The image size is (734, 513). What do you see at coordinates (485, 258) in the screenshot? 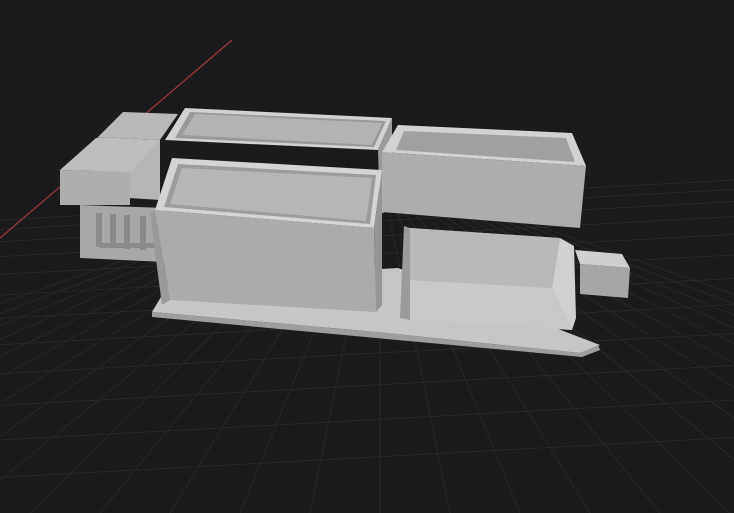
I see `tray-inner-back` at bounding box center [485, 258].